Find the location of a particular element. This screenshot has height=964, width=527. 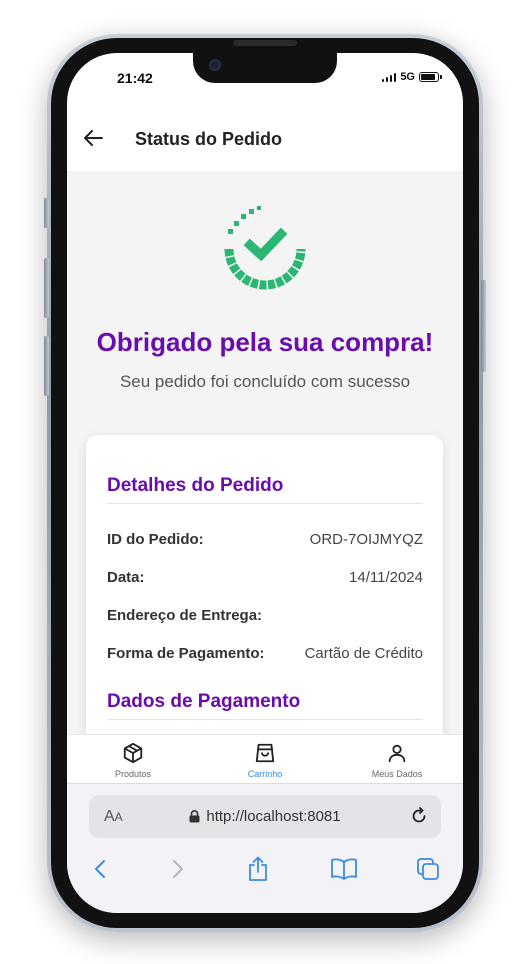

delivery-address-row: Endereço de Entrega: is located at coordinates (265, 615).